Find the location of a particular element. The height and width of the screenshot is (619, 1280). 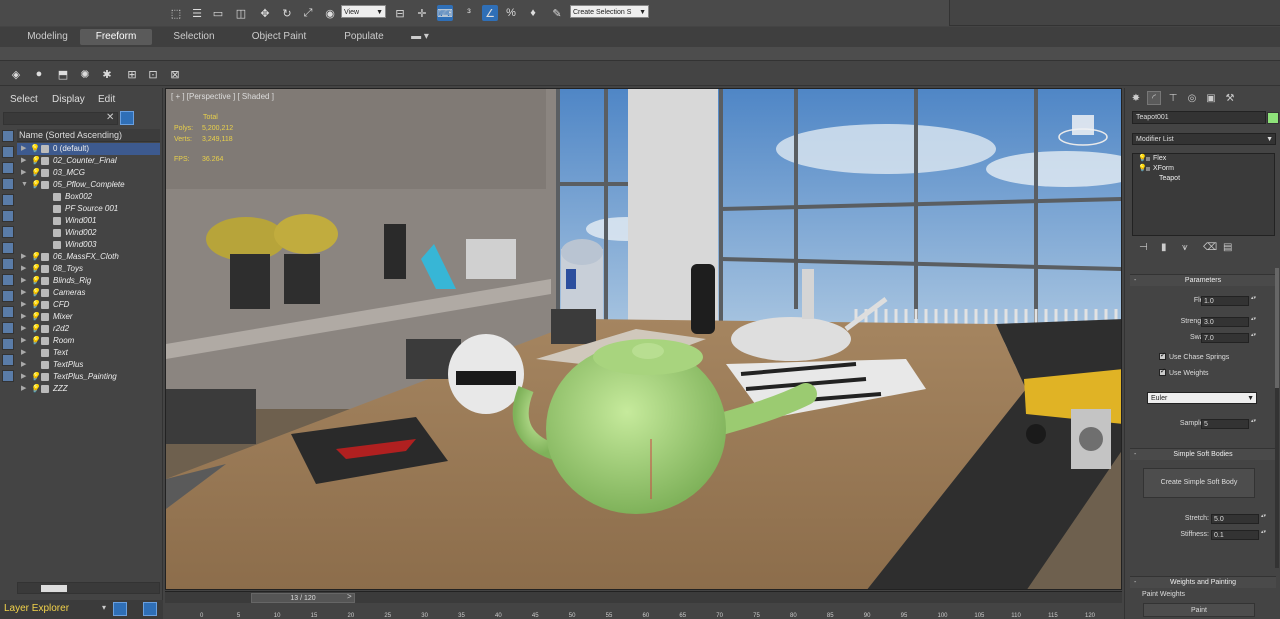

collapse-icon: ▼ is located at coordinates (24, 185).